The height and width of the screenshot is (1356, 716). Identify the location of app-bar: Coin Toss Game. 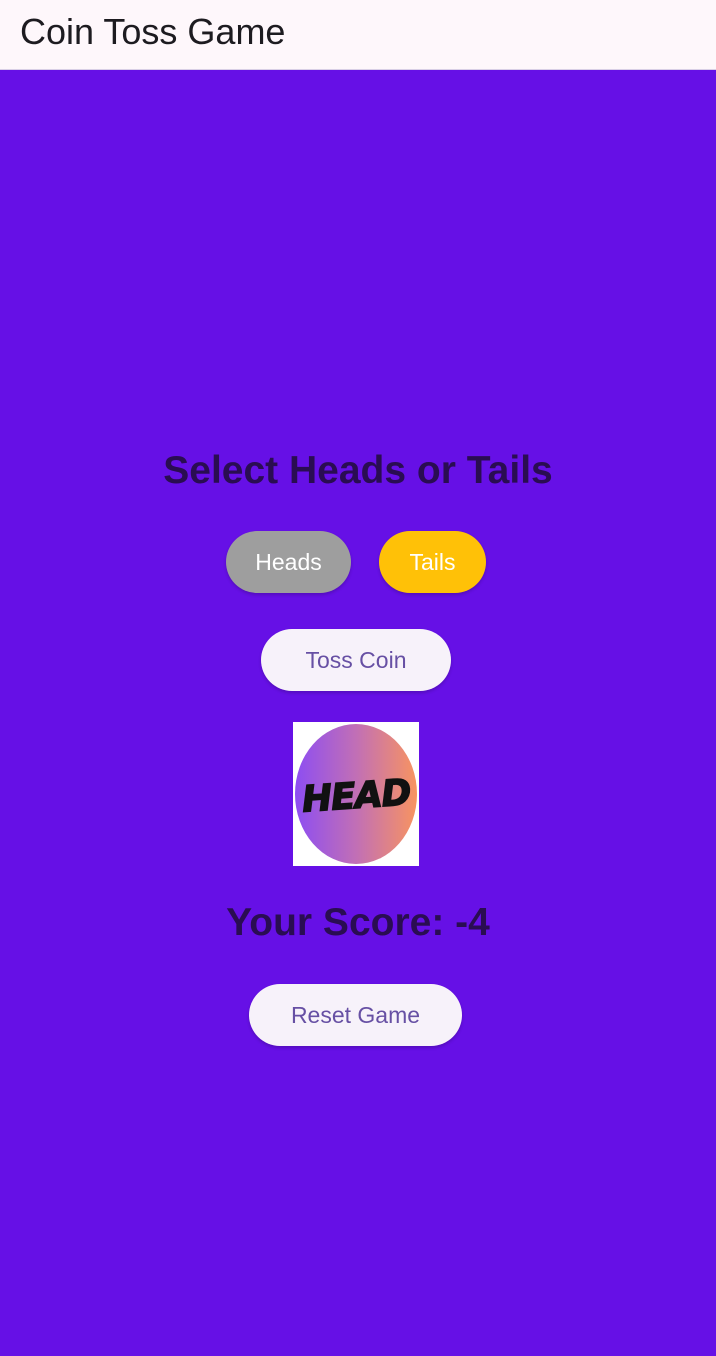
(358, 35).